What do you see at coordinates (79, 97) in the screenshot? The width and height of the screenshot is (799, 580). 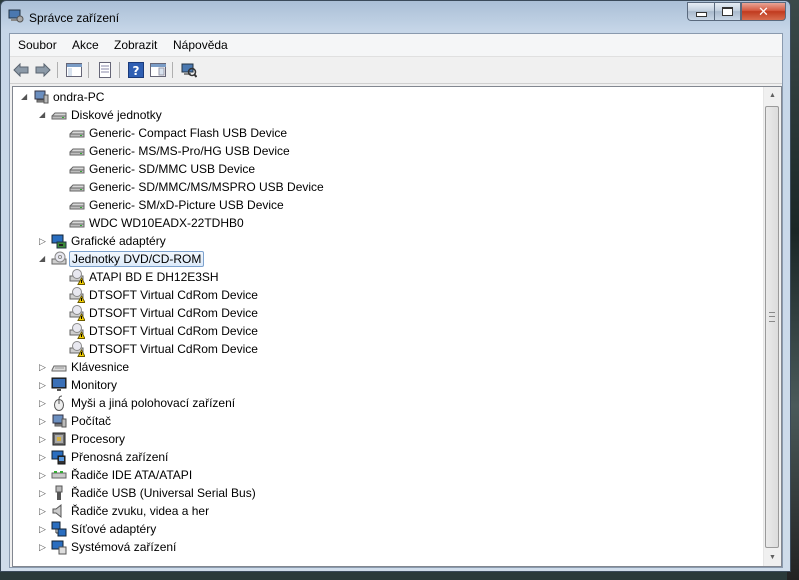 I see `tree-item-label: ondra-PC` at bounding box center [79, 97].